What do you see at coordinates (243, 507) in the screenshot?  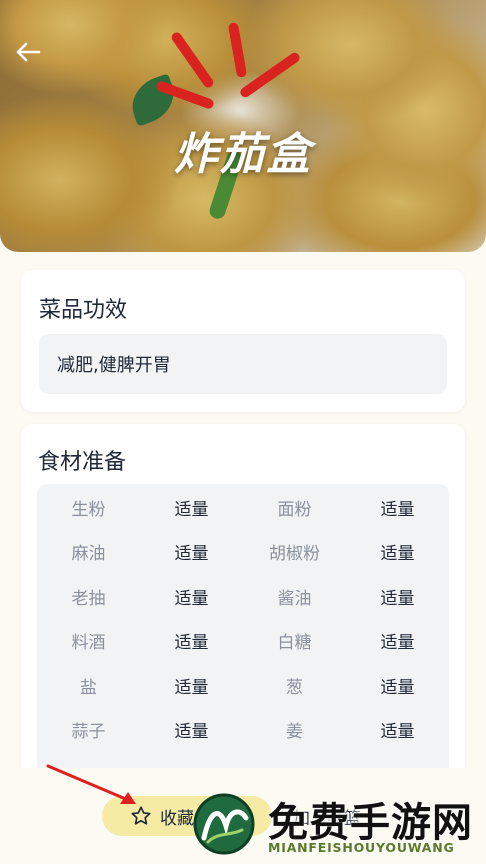 I see `ingredient-row: 生粉 适量 面粉 适量` at bounding box center [243, 507].